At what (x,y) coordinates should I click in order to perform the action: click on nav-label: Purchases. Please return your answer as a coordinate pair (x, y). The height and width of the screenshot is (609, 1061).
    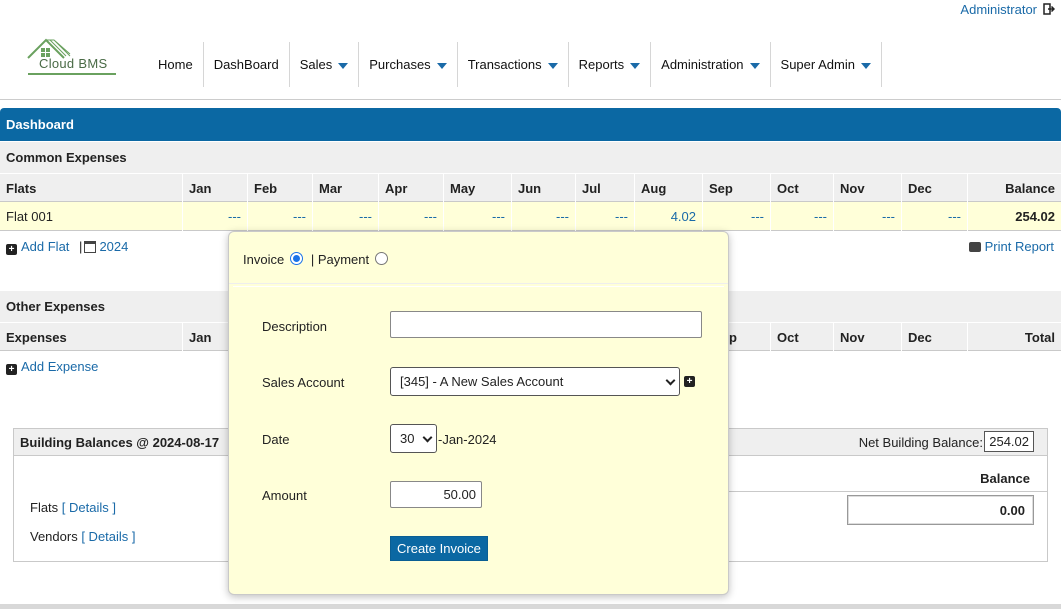
    Looking at the image, I should click on (400, 64).